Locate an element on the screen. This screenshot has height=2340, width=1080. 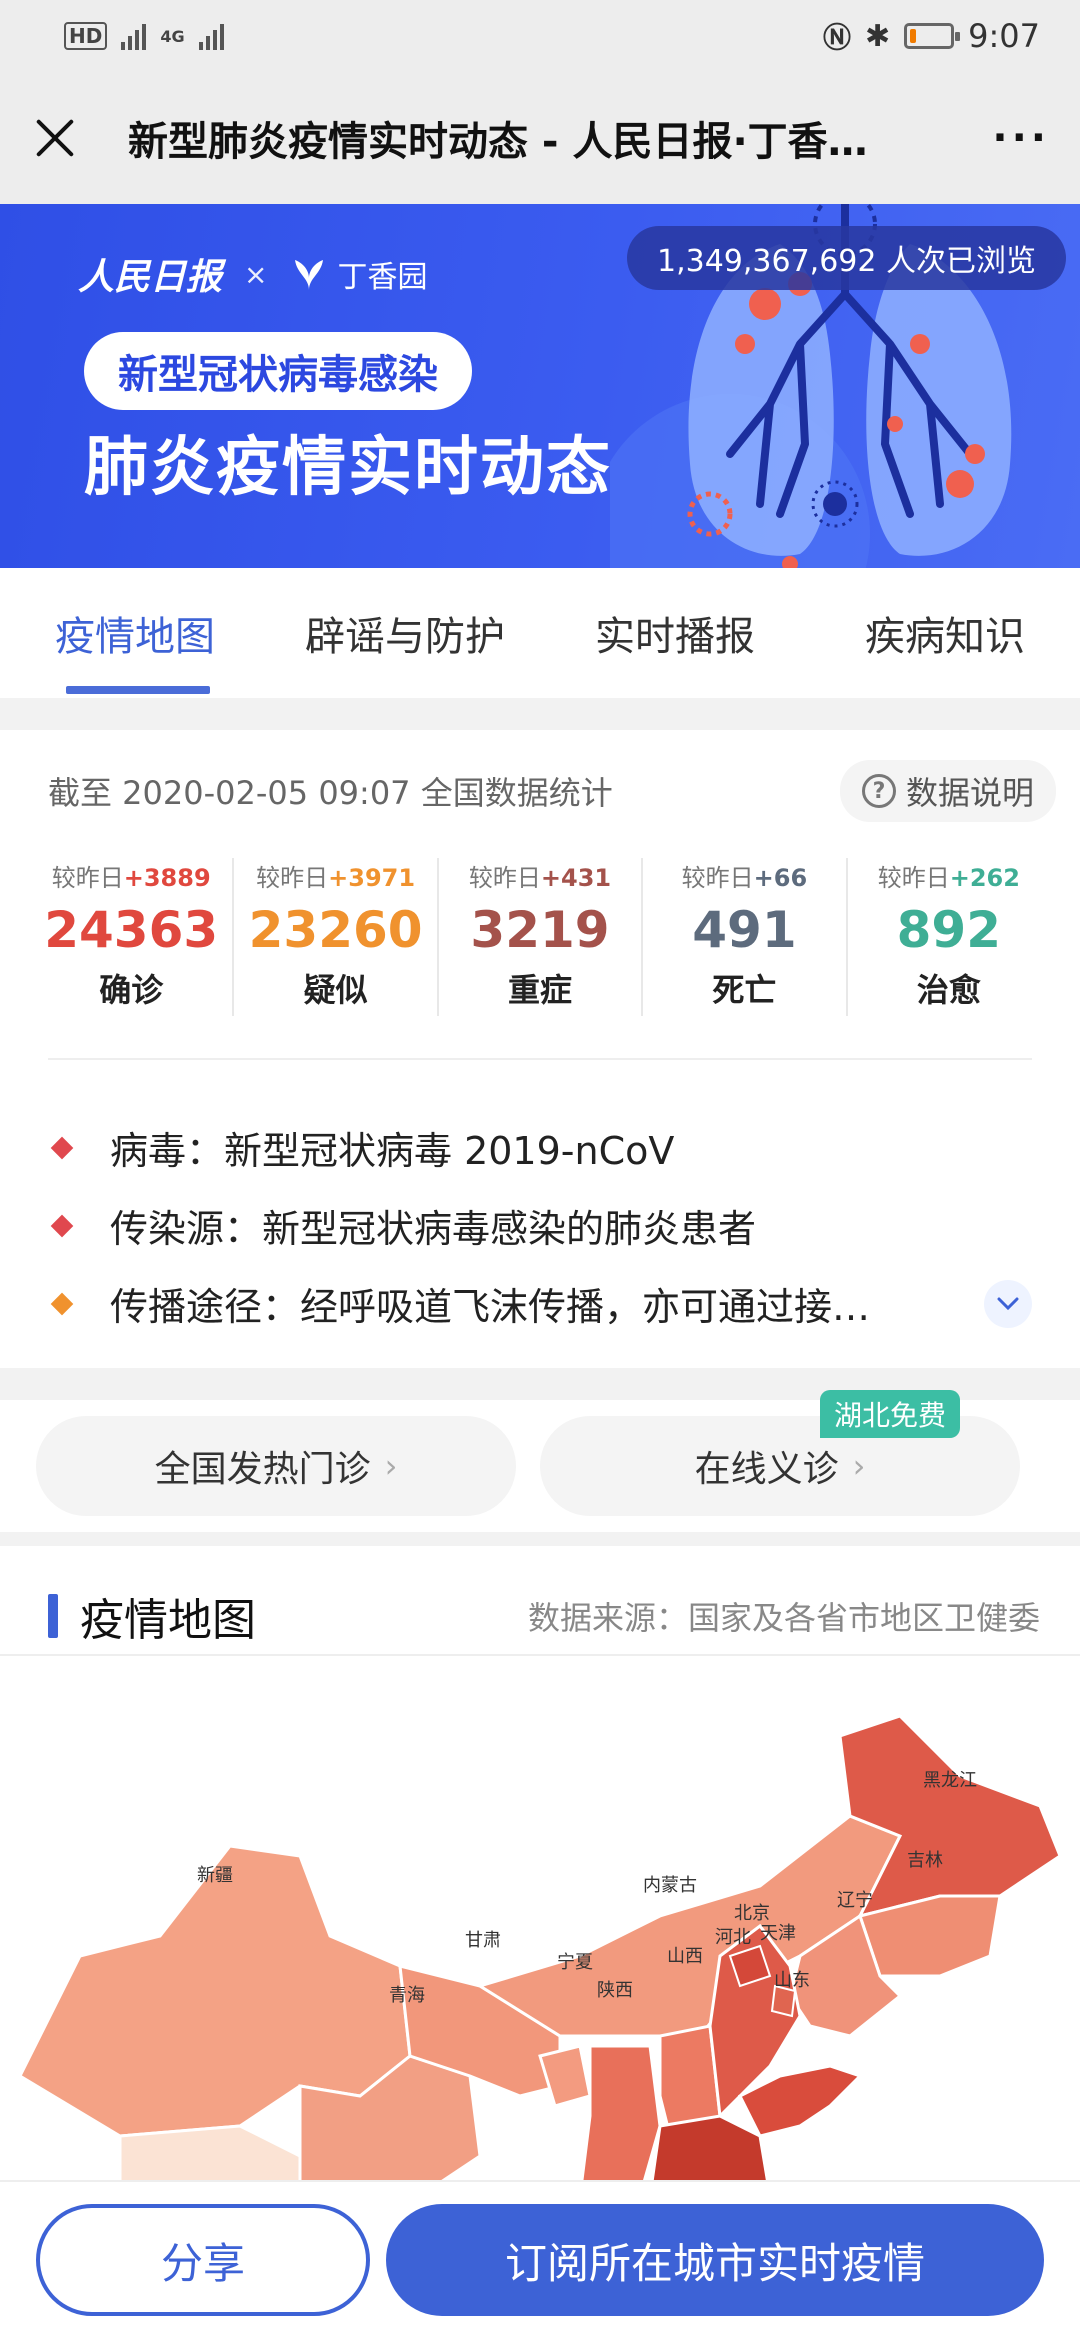
label-ningxia: 宁夏 is located at coordinates (575, 1962).